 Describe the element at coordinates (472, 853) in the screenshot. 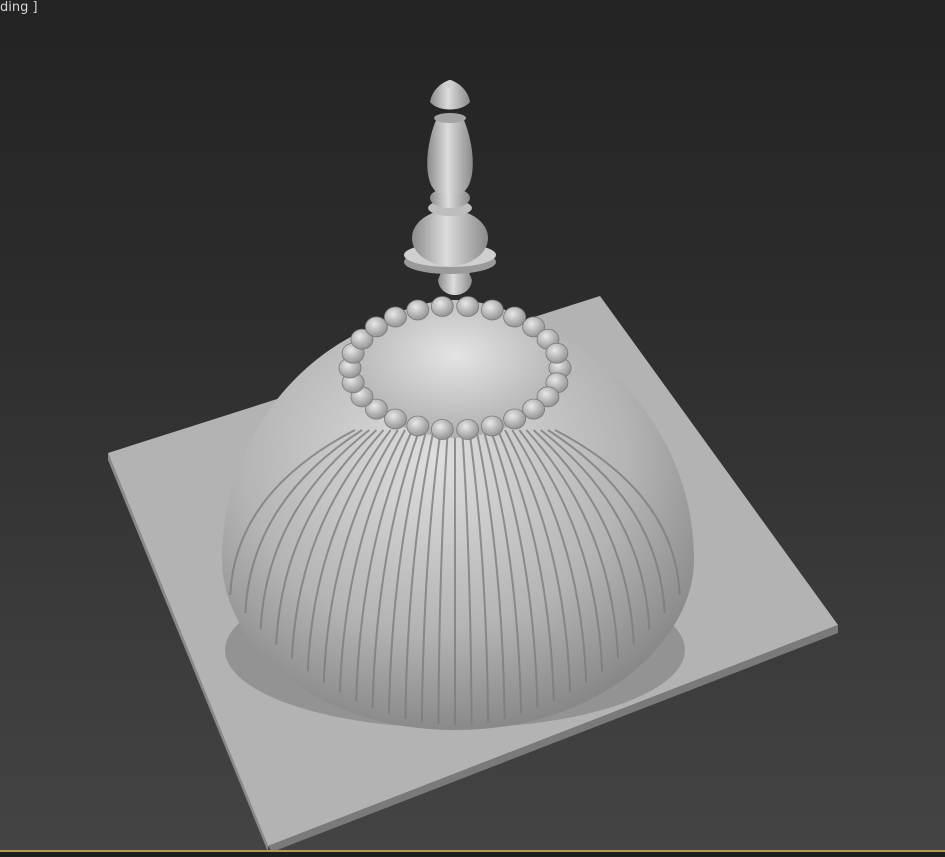

I see `viewport-active-border` at that location.